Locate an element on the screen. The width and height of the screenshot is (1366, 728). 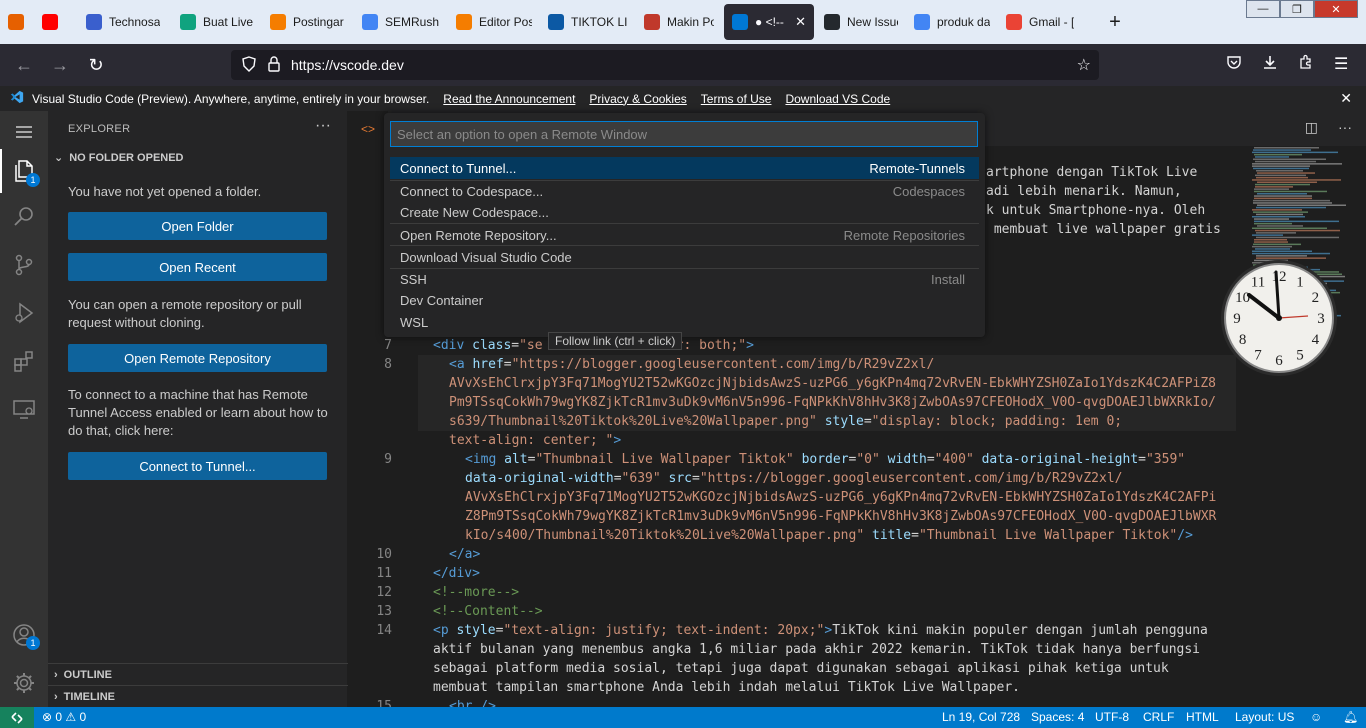
reload-icon: ↻ is located at coordinates (96, 65).